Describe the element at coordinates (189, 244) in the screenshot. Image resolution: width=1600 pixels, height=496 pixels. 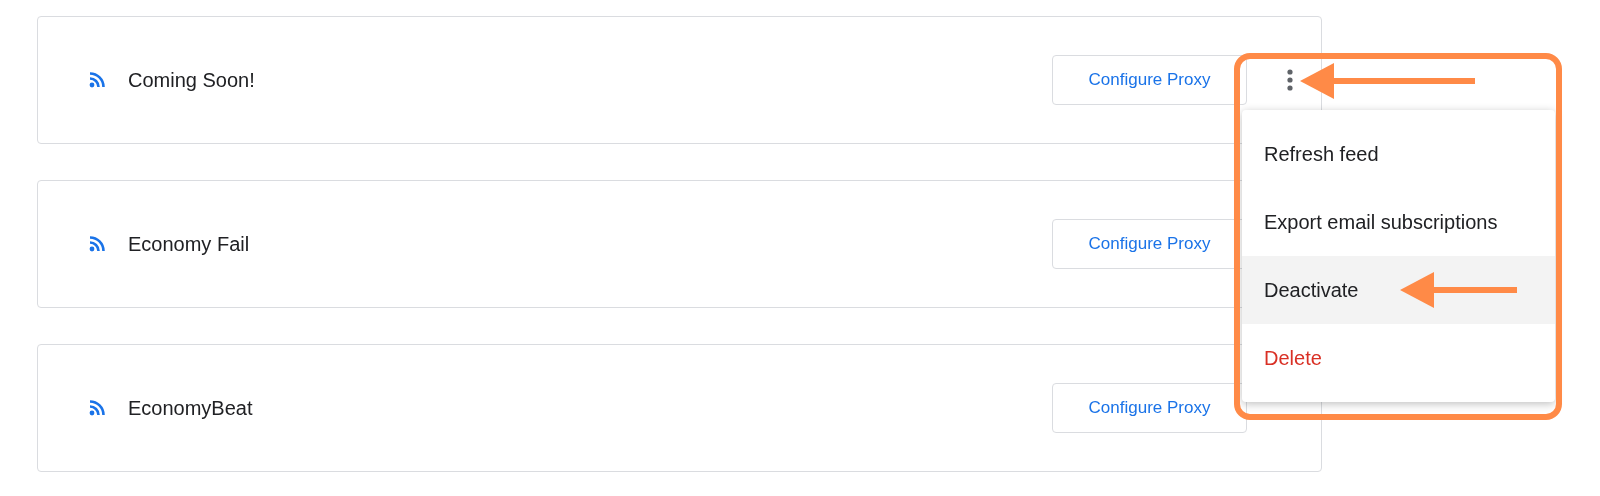
I see `feed-name: Economy Fail` at that location.